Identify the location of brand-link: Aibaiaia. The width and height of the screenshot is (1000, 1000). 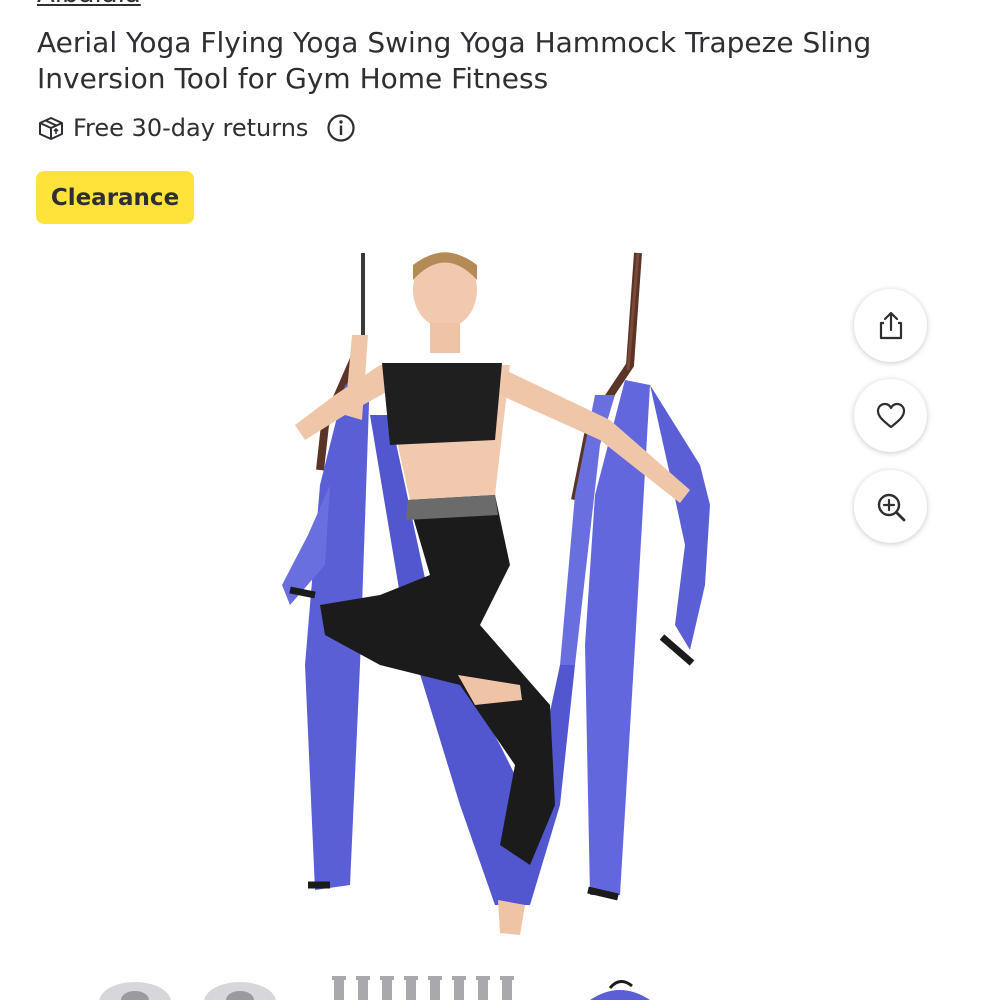
(89, 4).